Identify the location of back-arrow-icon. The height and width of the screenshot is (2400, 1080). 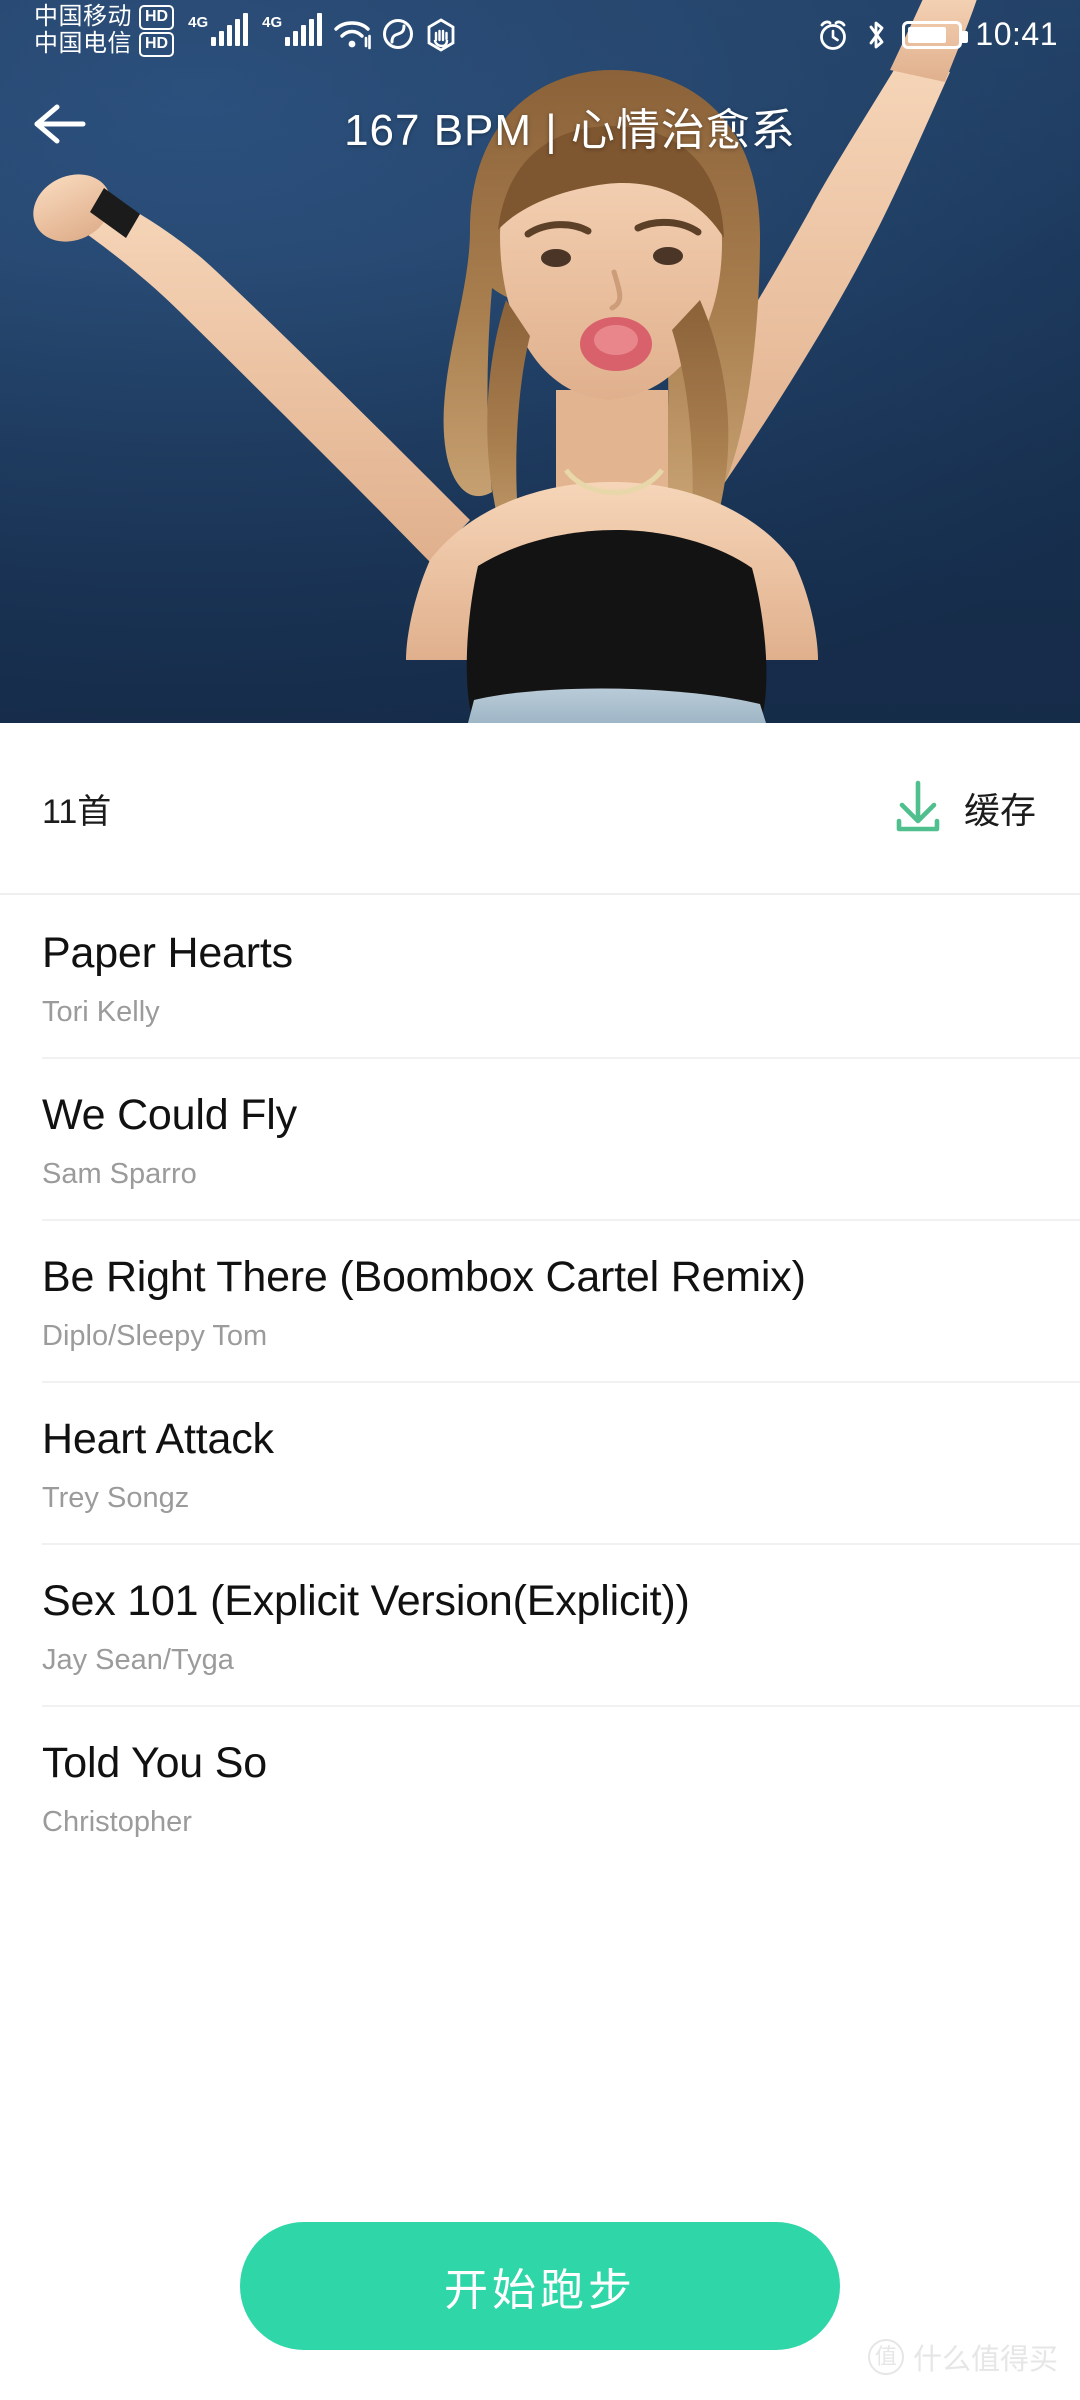
(60, 126).